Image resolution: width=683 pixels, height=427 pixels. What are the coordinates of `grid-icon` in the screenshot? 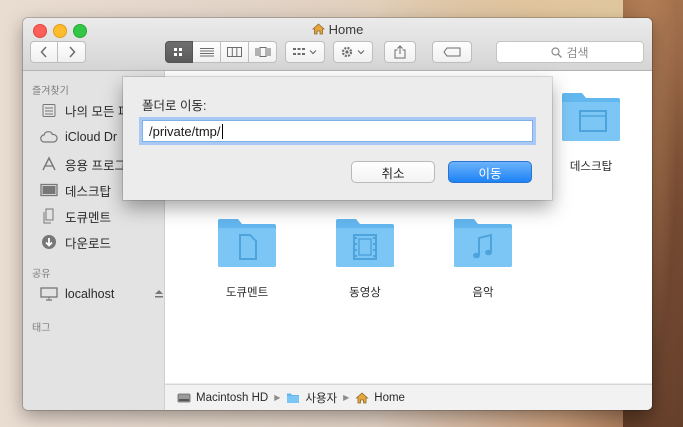 It's located at (178, 52).